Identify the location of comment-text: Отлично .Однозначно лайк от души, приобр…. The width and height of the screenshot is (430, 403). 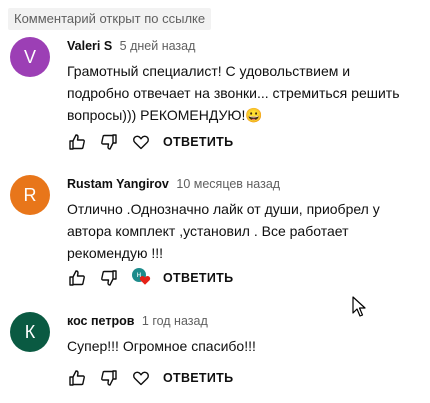
(223, 231).